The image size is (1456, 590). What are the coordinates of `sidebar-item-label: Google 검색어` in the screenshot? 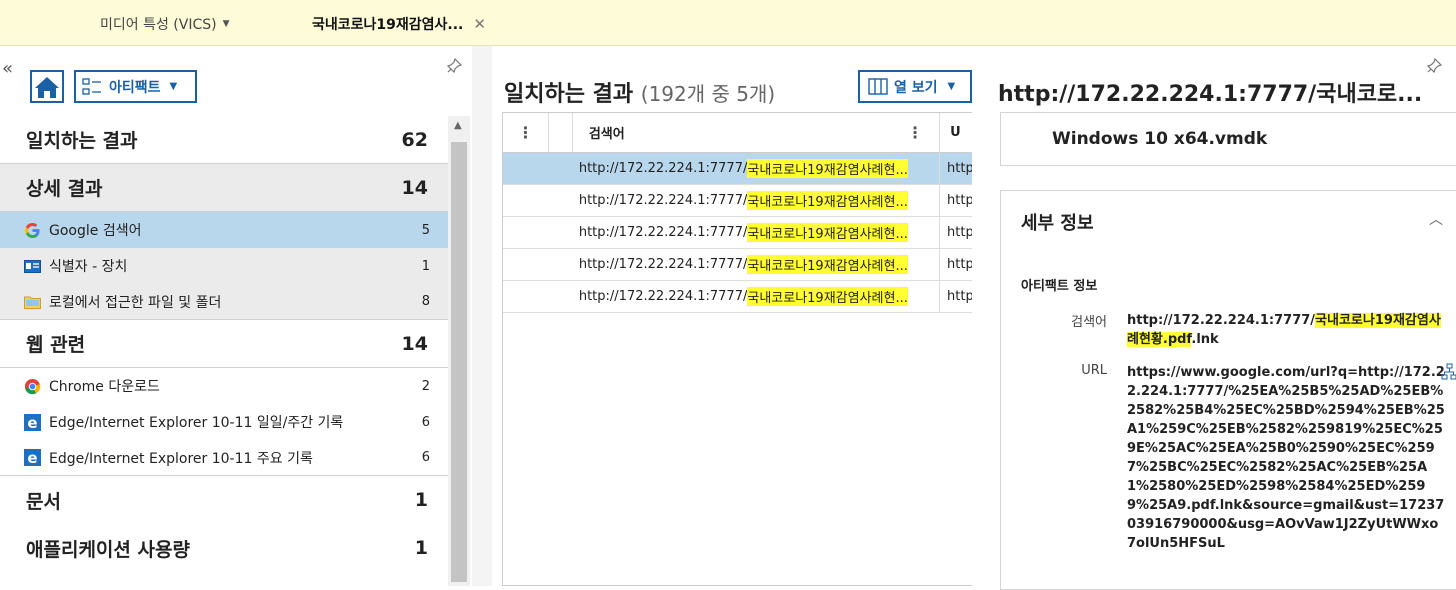 It's located at (95, 231).